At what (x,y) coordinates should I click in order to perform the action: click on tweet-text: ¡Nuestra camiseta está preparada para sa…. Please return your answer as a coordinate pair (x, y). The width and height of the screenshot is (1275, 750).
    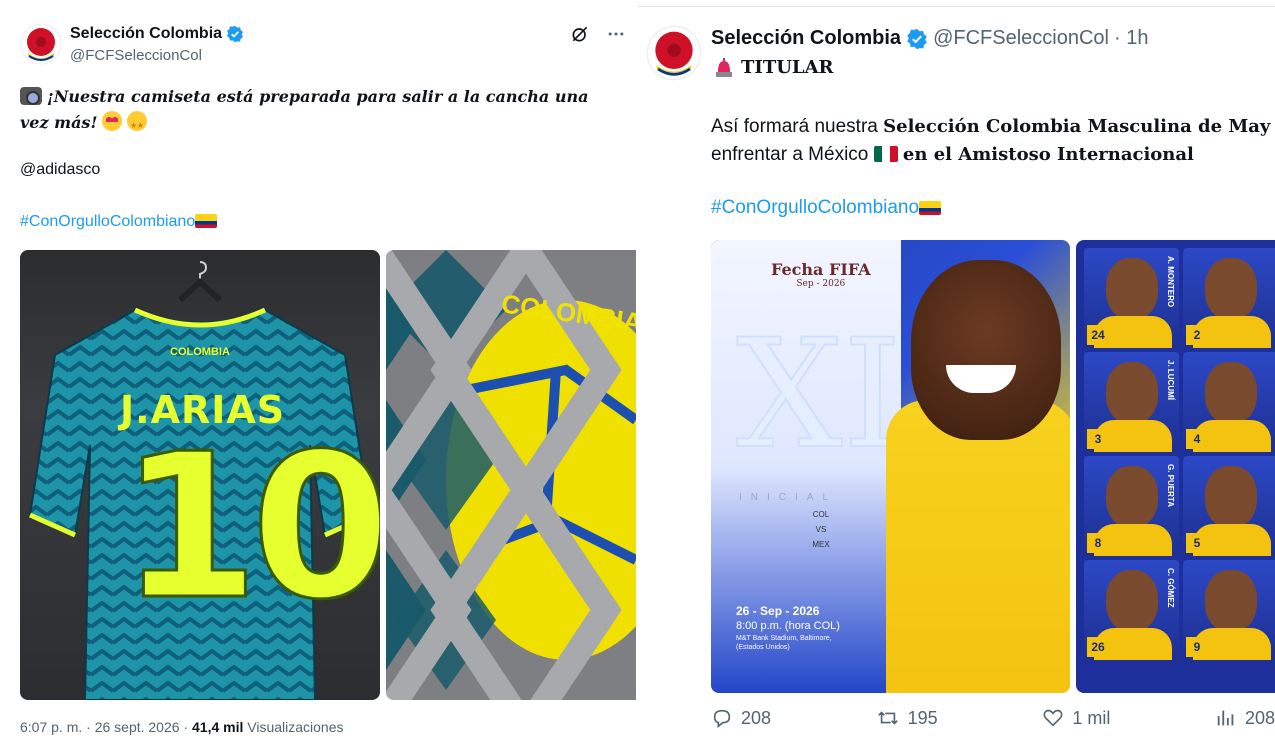
    Looking at the image, I should click on (320, 111).